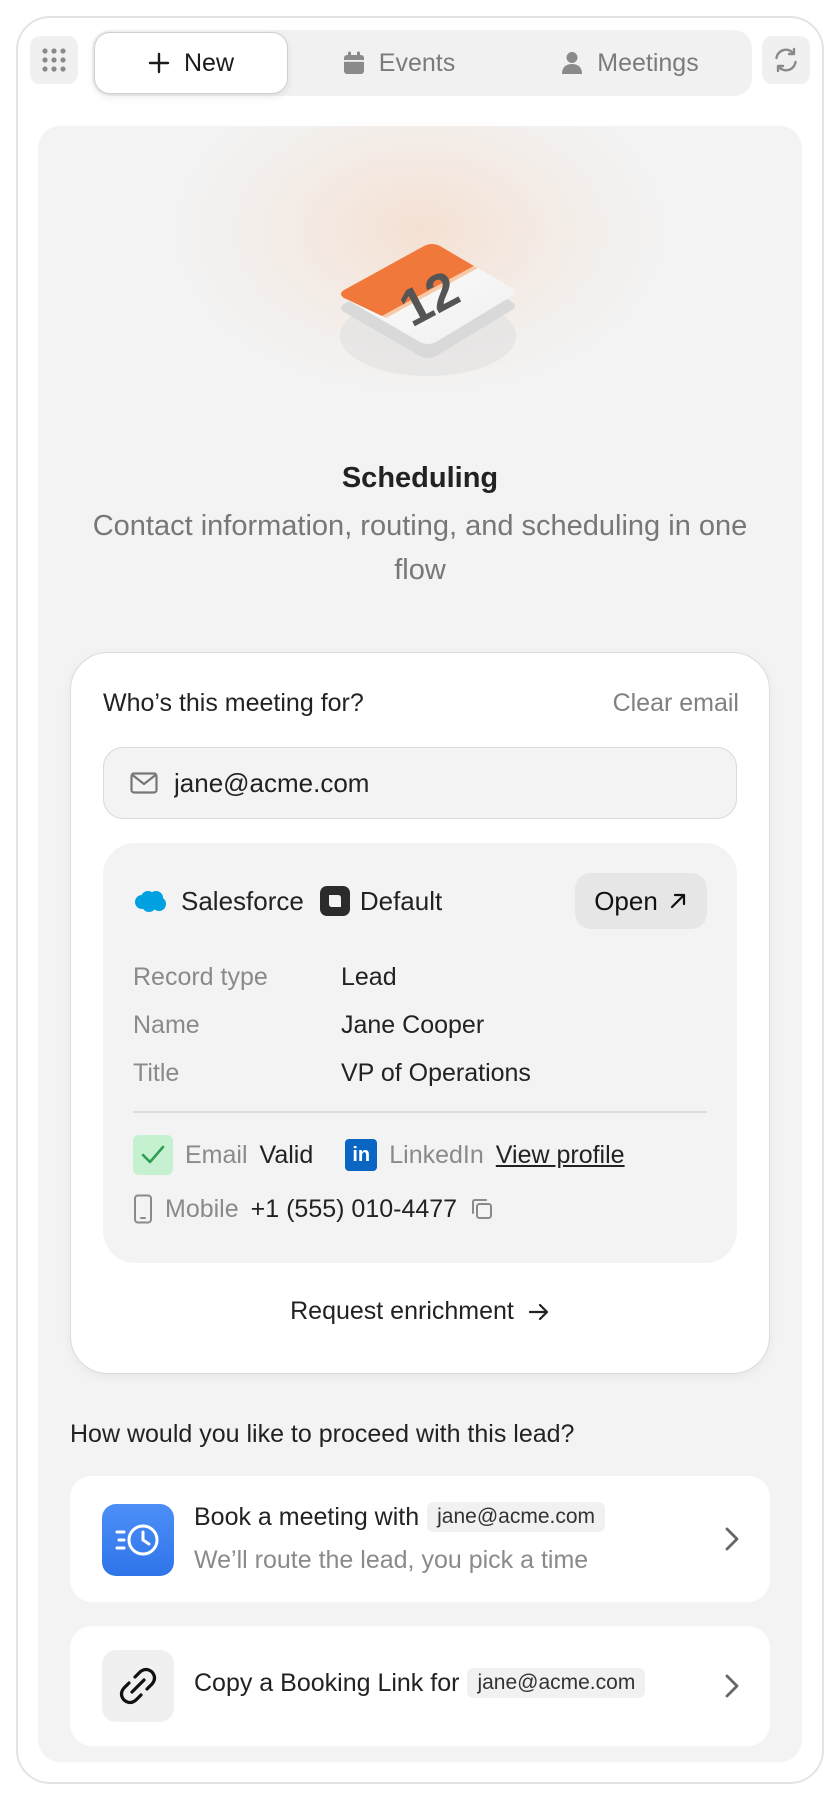  What do you see at coordinates (516, 1517) in the screenshot?
I see `book-meeting-email-pill: jane@acme.com` at bounding box center [516, 1517].